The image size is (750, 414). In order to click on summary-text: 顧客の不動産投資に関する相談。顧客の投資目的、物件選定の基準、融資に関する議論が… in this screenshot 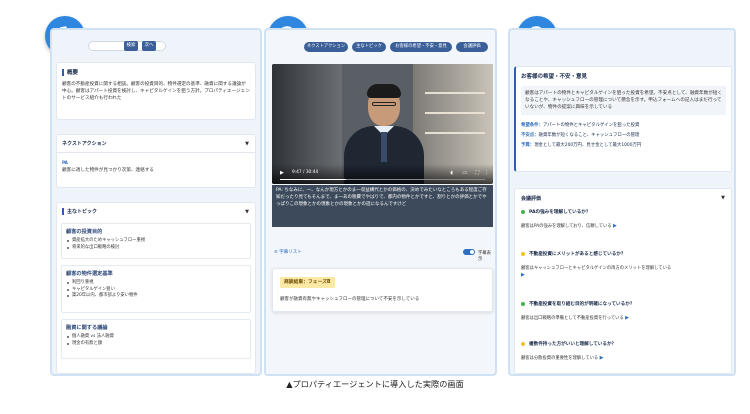, I will do `click(156, 91)`.